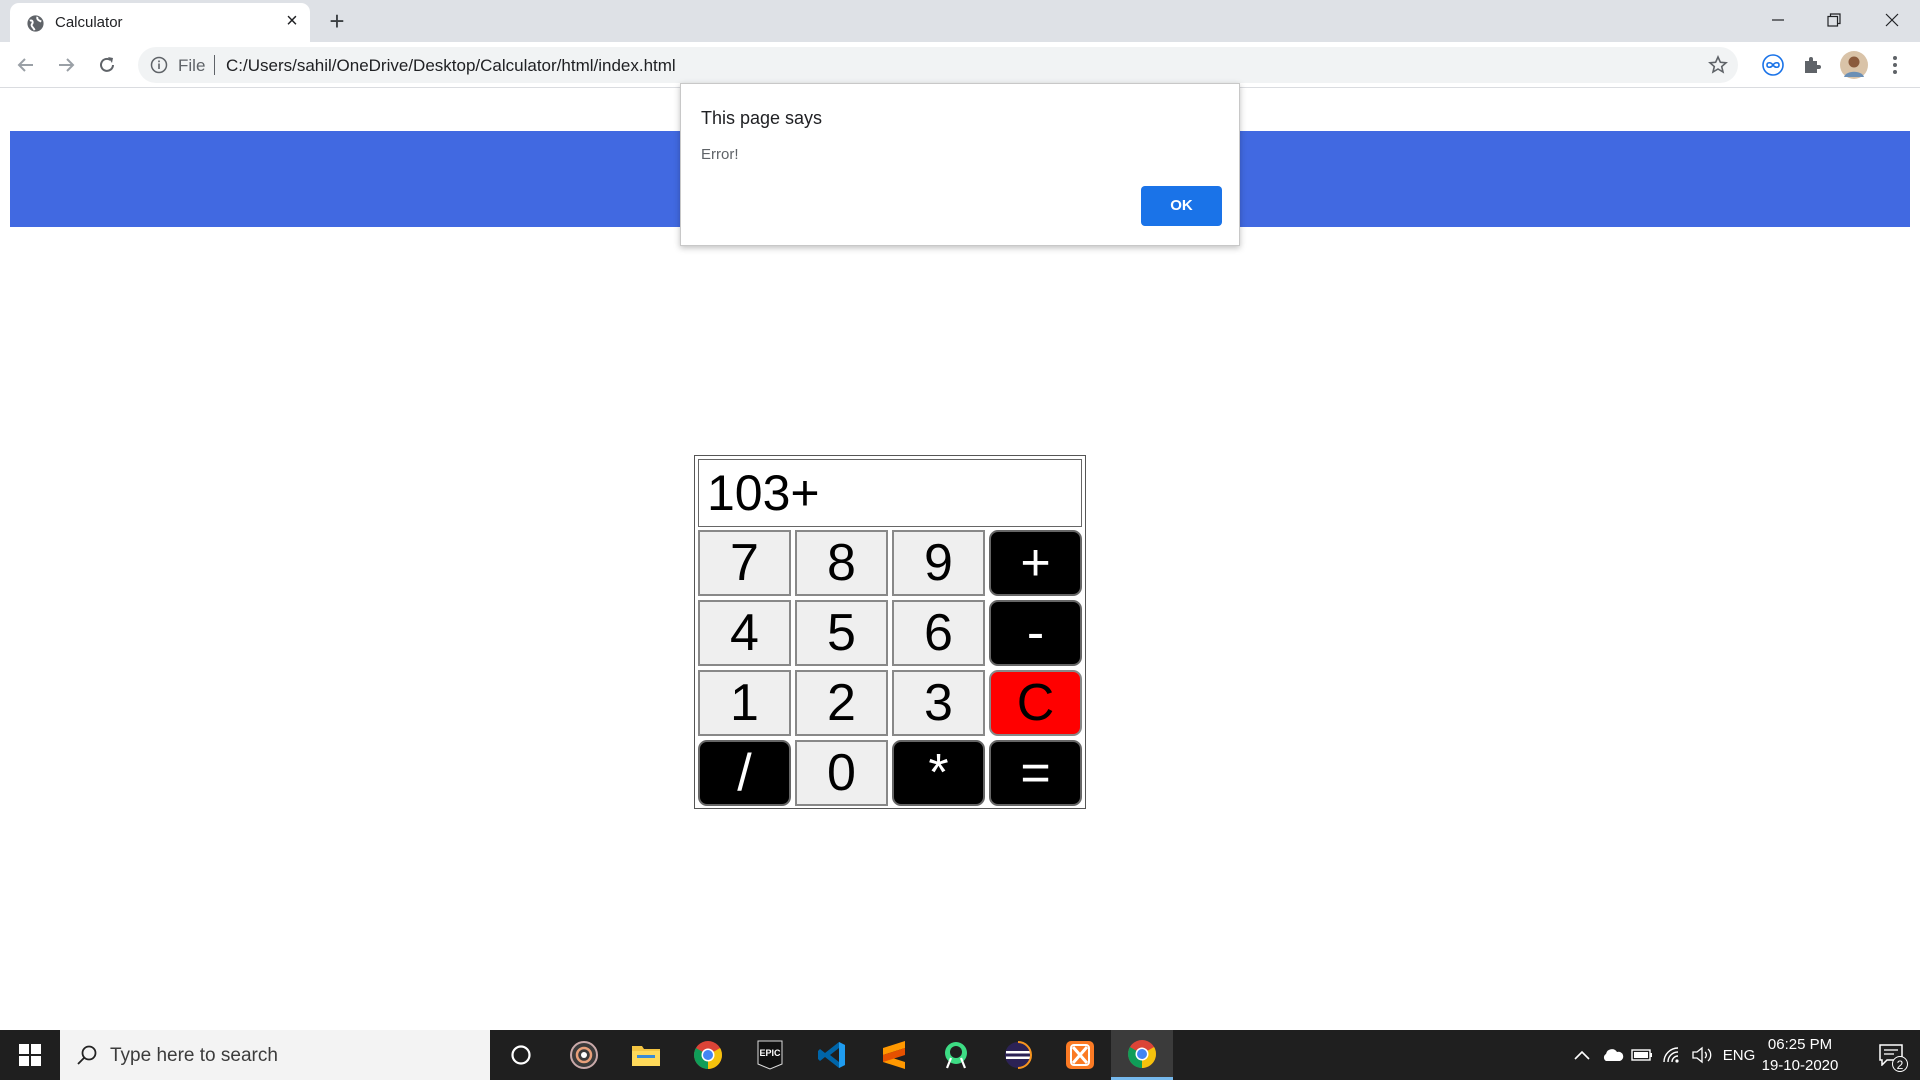  Describe the element at coordinates (762, 118) in the screenshot. I see `dialog-title: This page says` at that location.